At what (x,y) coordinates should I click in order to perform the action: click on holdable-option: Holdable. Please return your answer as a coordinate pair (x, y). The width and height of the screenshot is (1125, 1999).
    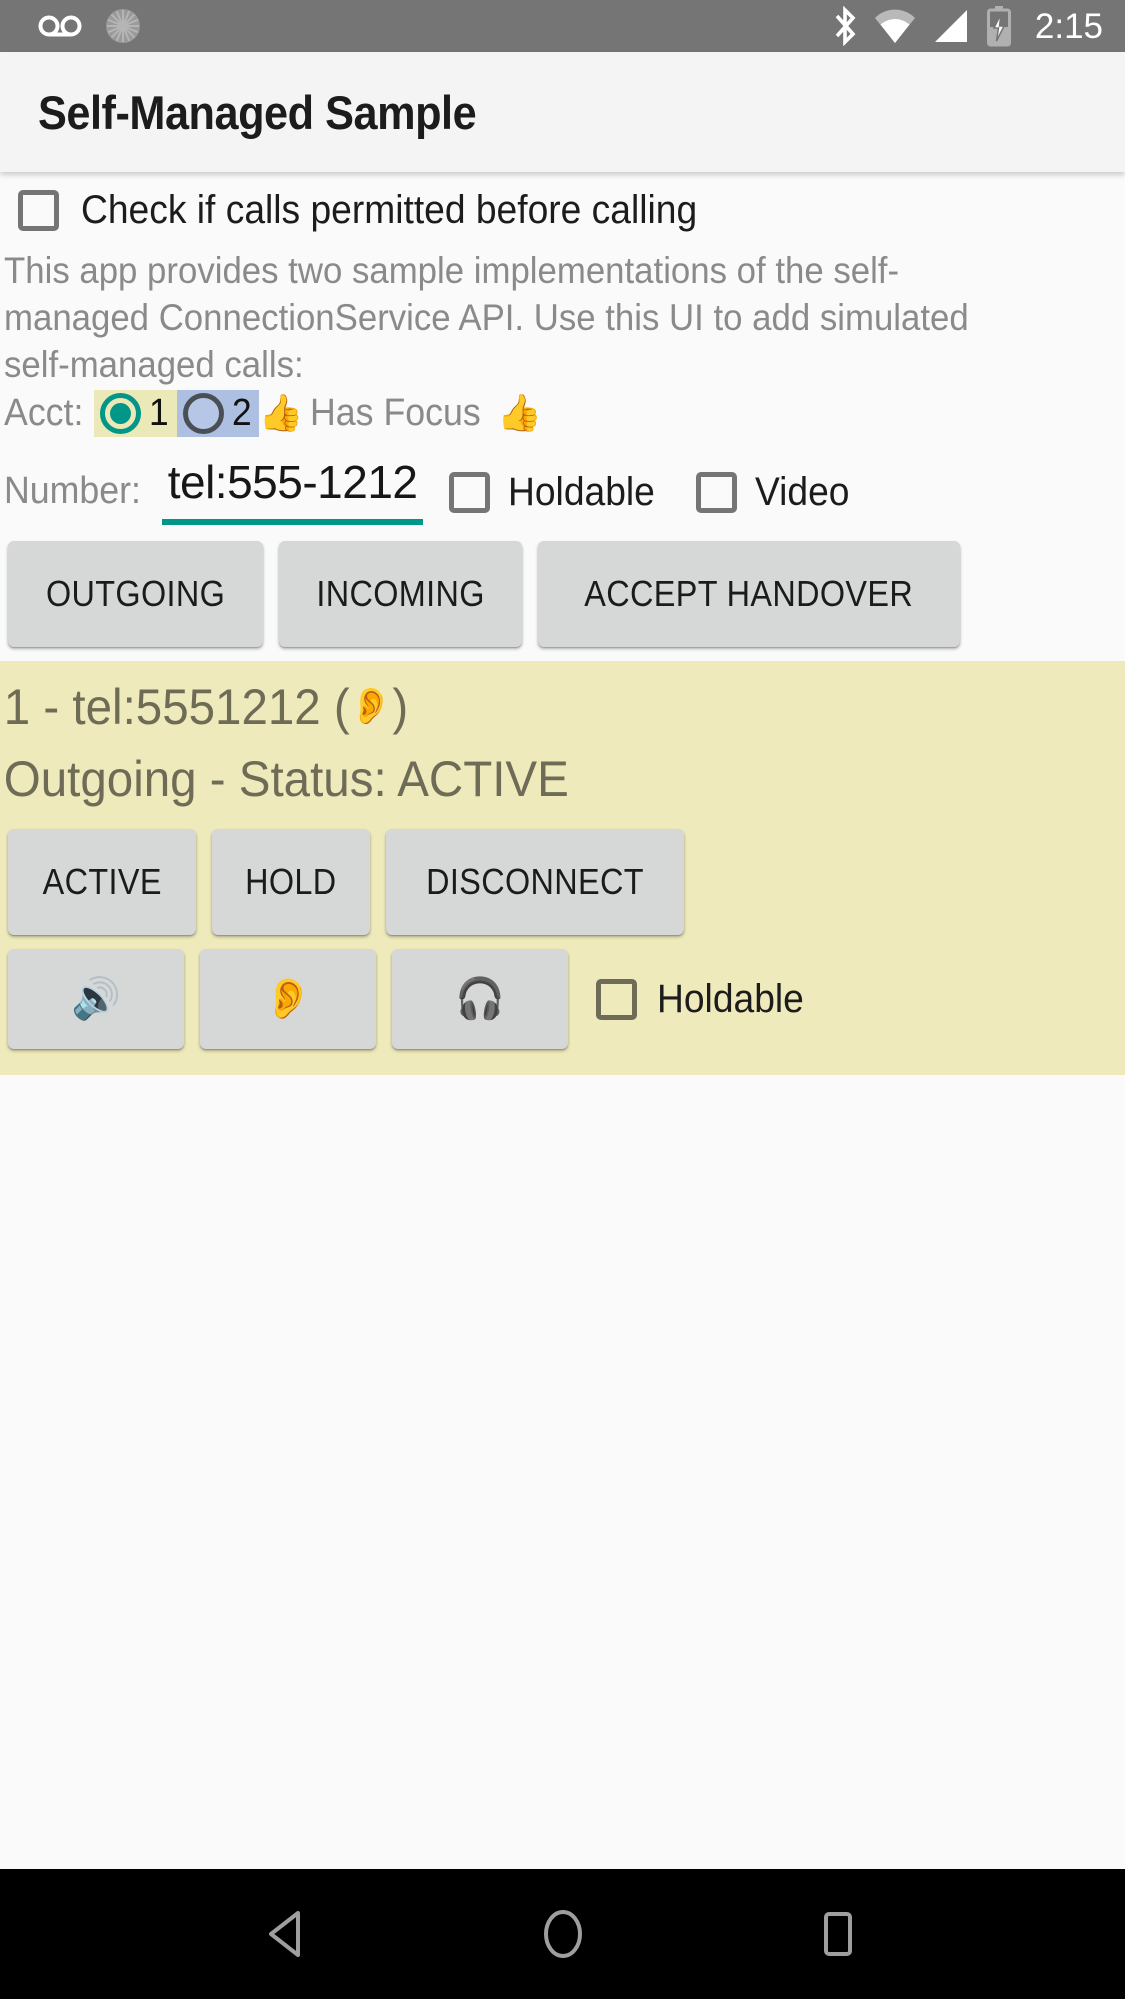
    Looking at the image, I should click on (557, 497).